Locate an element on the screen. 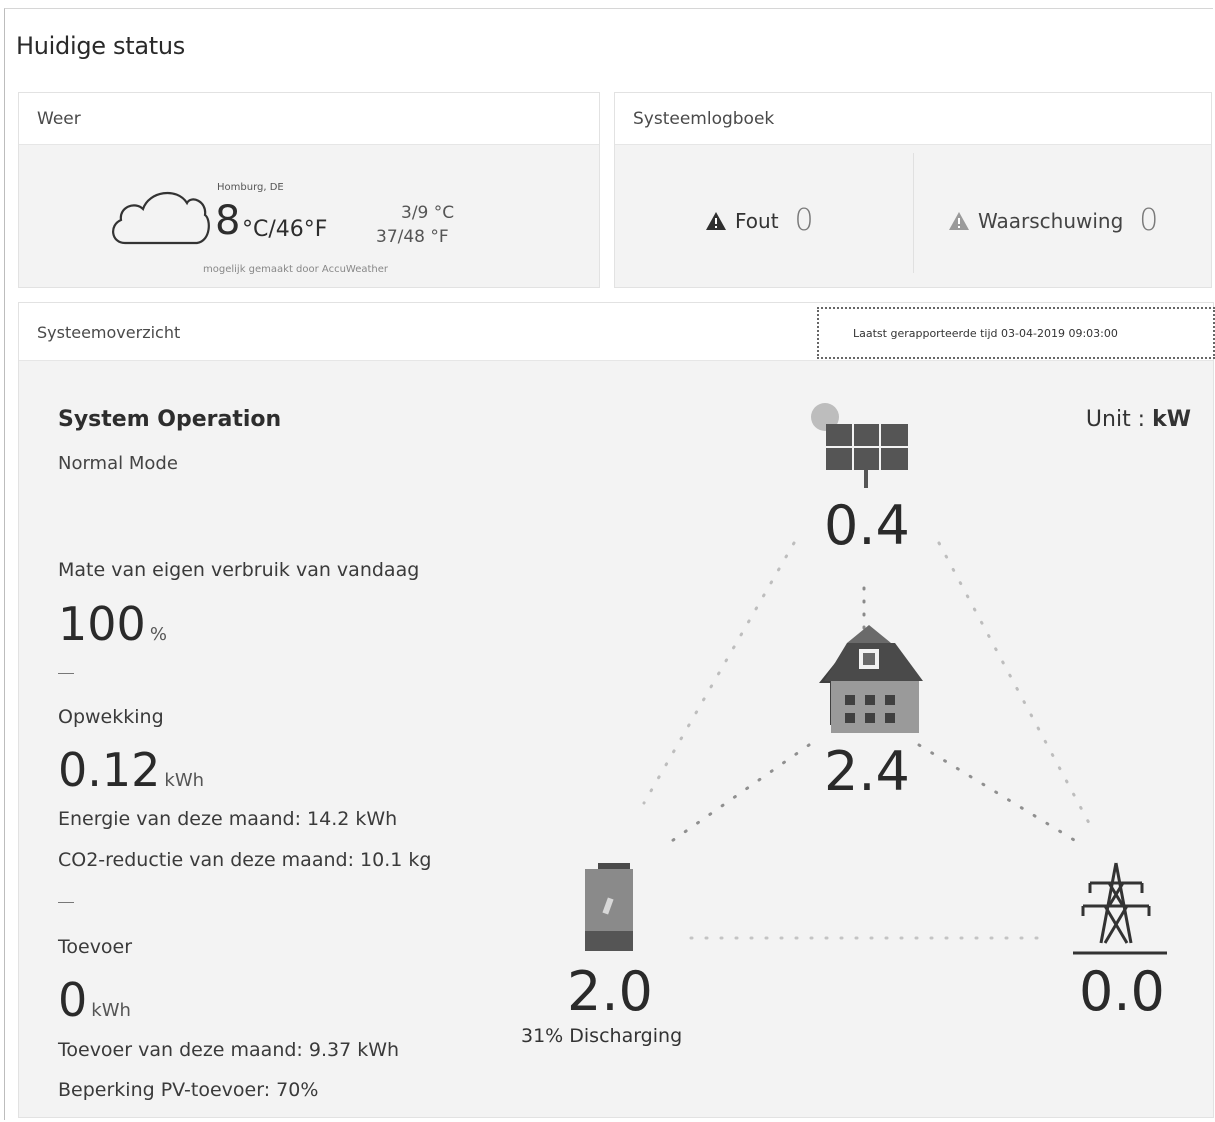 The height and width of the screenshot is (1122, 1215). power-grid-icon is located at coordinates (1120, 908).